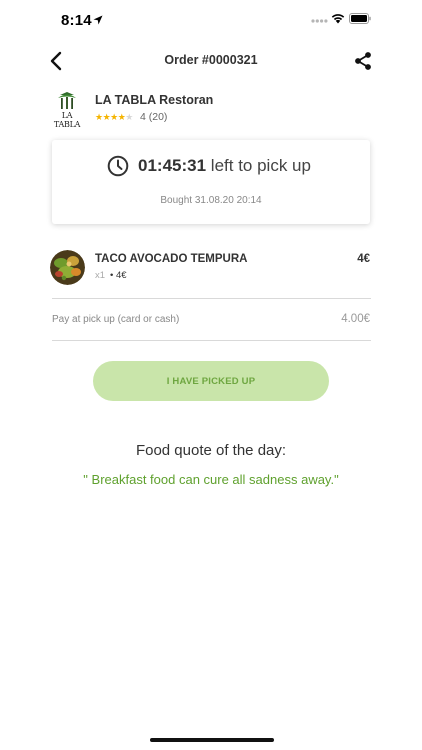  I want to click on wifi-icon, so click(338, 19).